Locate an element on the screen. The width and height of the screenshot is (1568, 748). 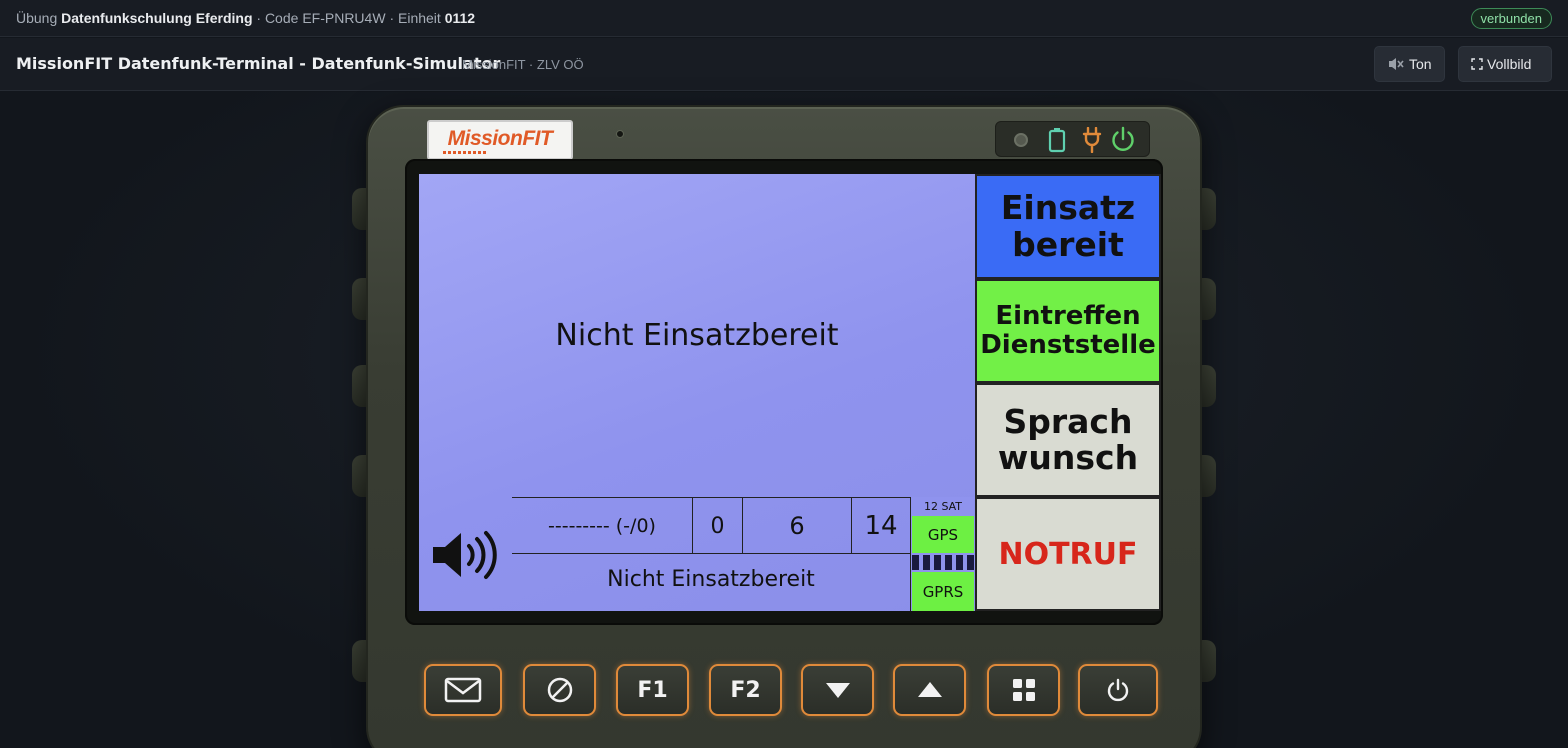
f1-key-label: F1 is located at coordinates (652, 690).